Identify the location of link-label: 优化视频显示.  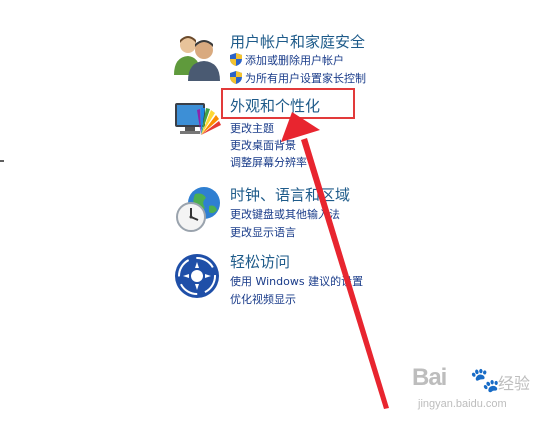
(263, 299).